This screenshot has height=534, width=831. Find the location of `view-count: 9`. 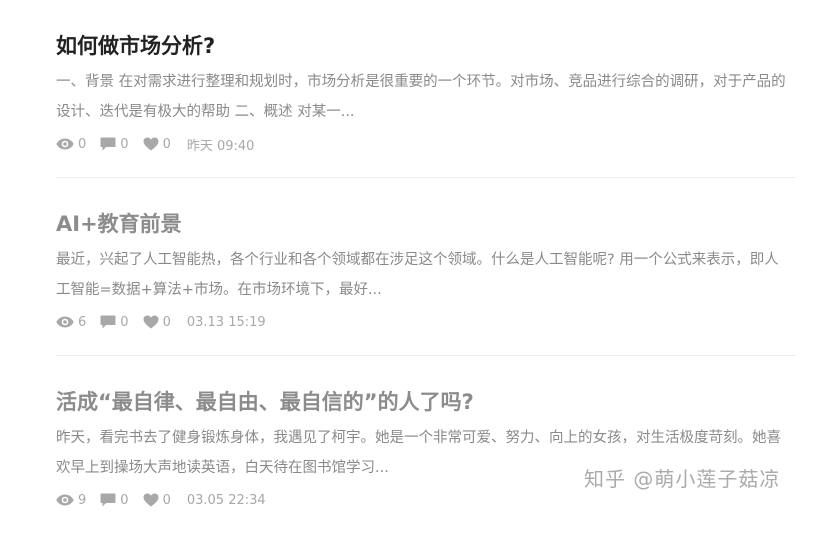

view-count: 9 is located at coordinates (71, 500).